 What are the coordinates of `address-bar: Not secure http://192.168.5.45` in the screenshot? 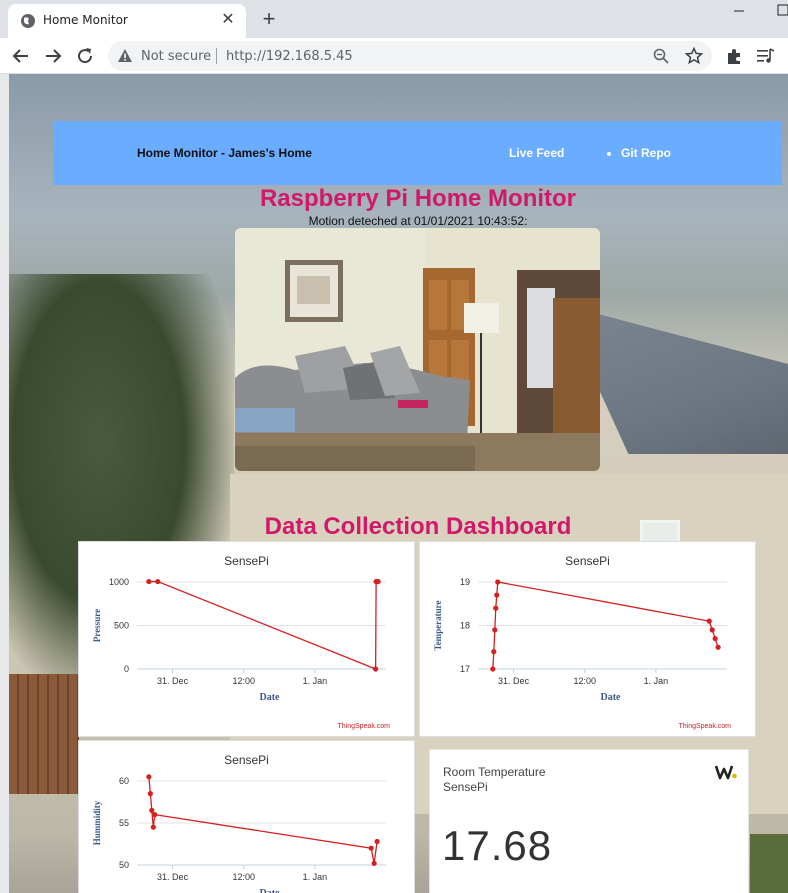 It's located at (410, 56).